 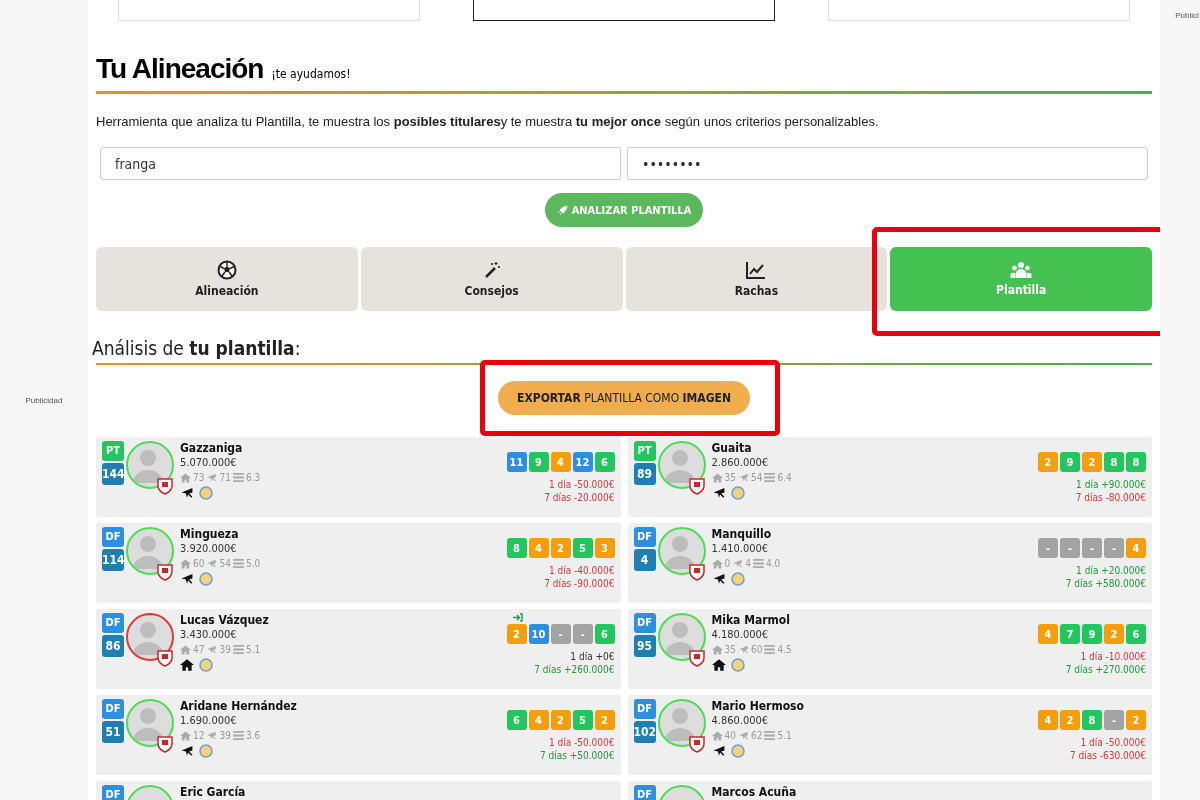 I want to click on player-card: DF 114 Mingueza 3.920.000€ 60 54 5.0 8 4 2 5 3 1 día -40.000€ 7 días -90.000€, so click(x=358, y=563).